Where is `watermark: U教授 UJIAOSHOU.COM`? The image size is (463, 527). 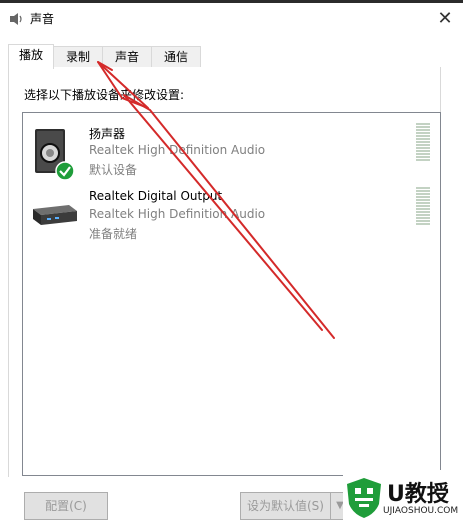 watermark: U教授 UJIAOSHOU.COM is located at coordinates (403, 498).